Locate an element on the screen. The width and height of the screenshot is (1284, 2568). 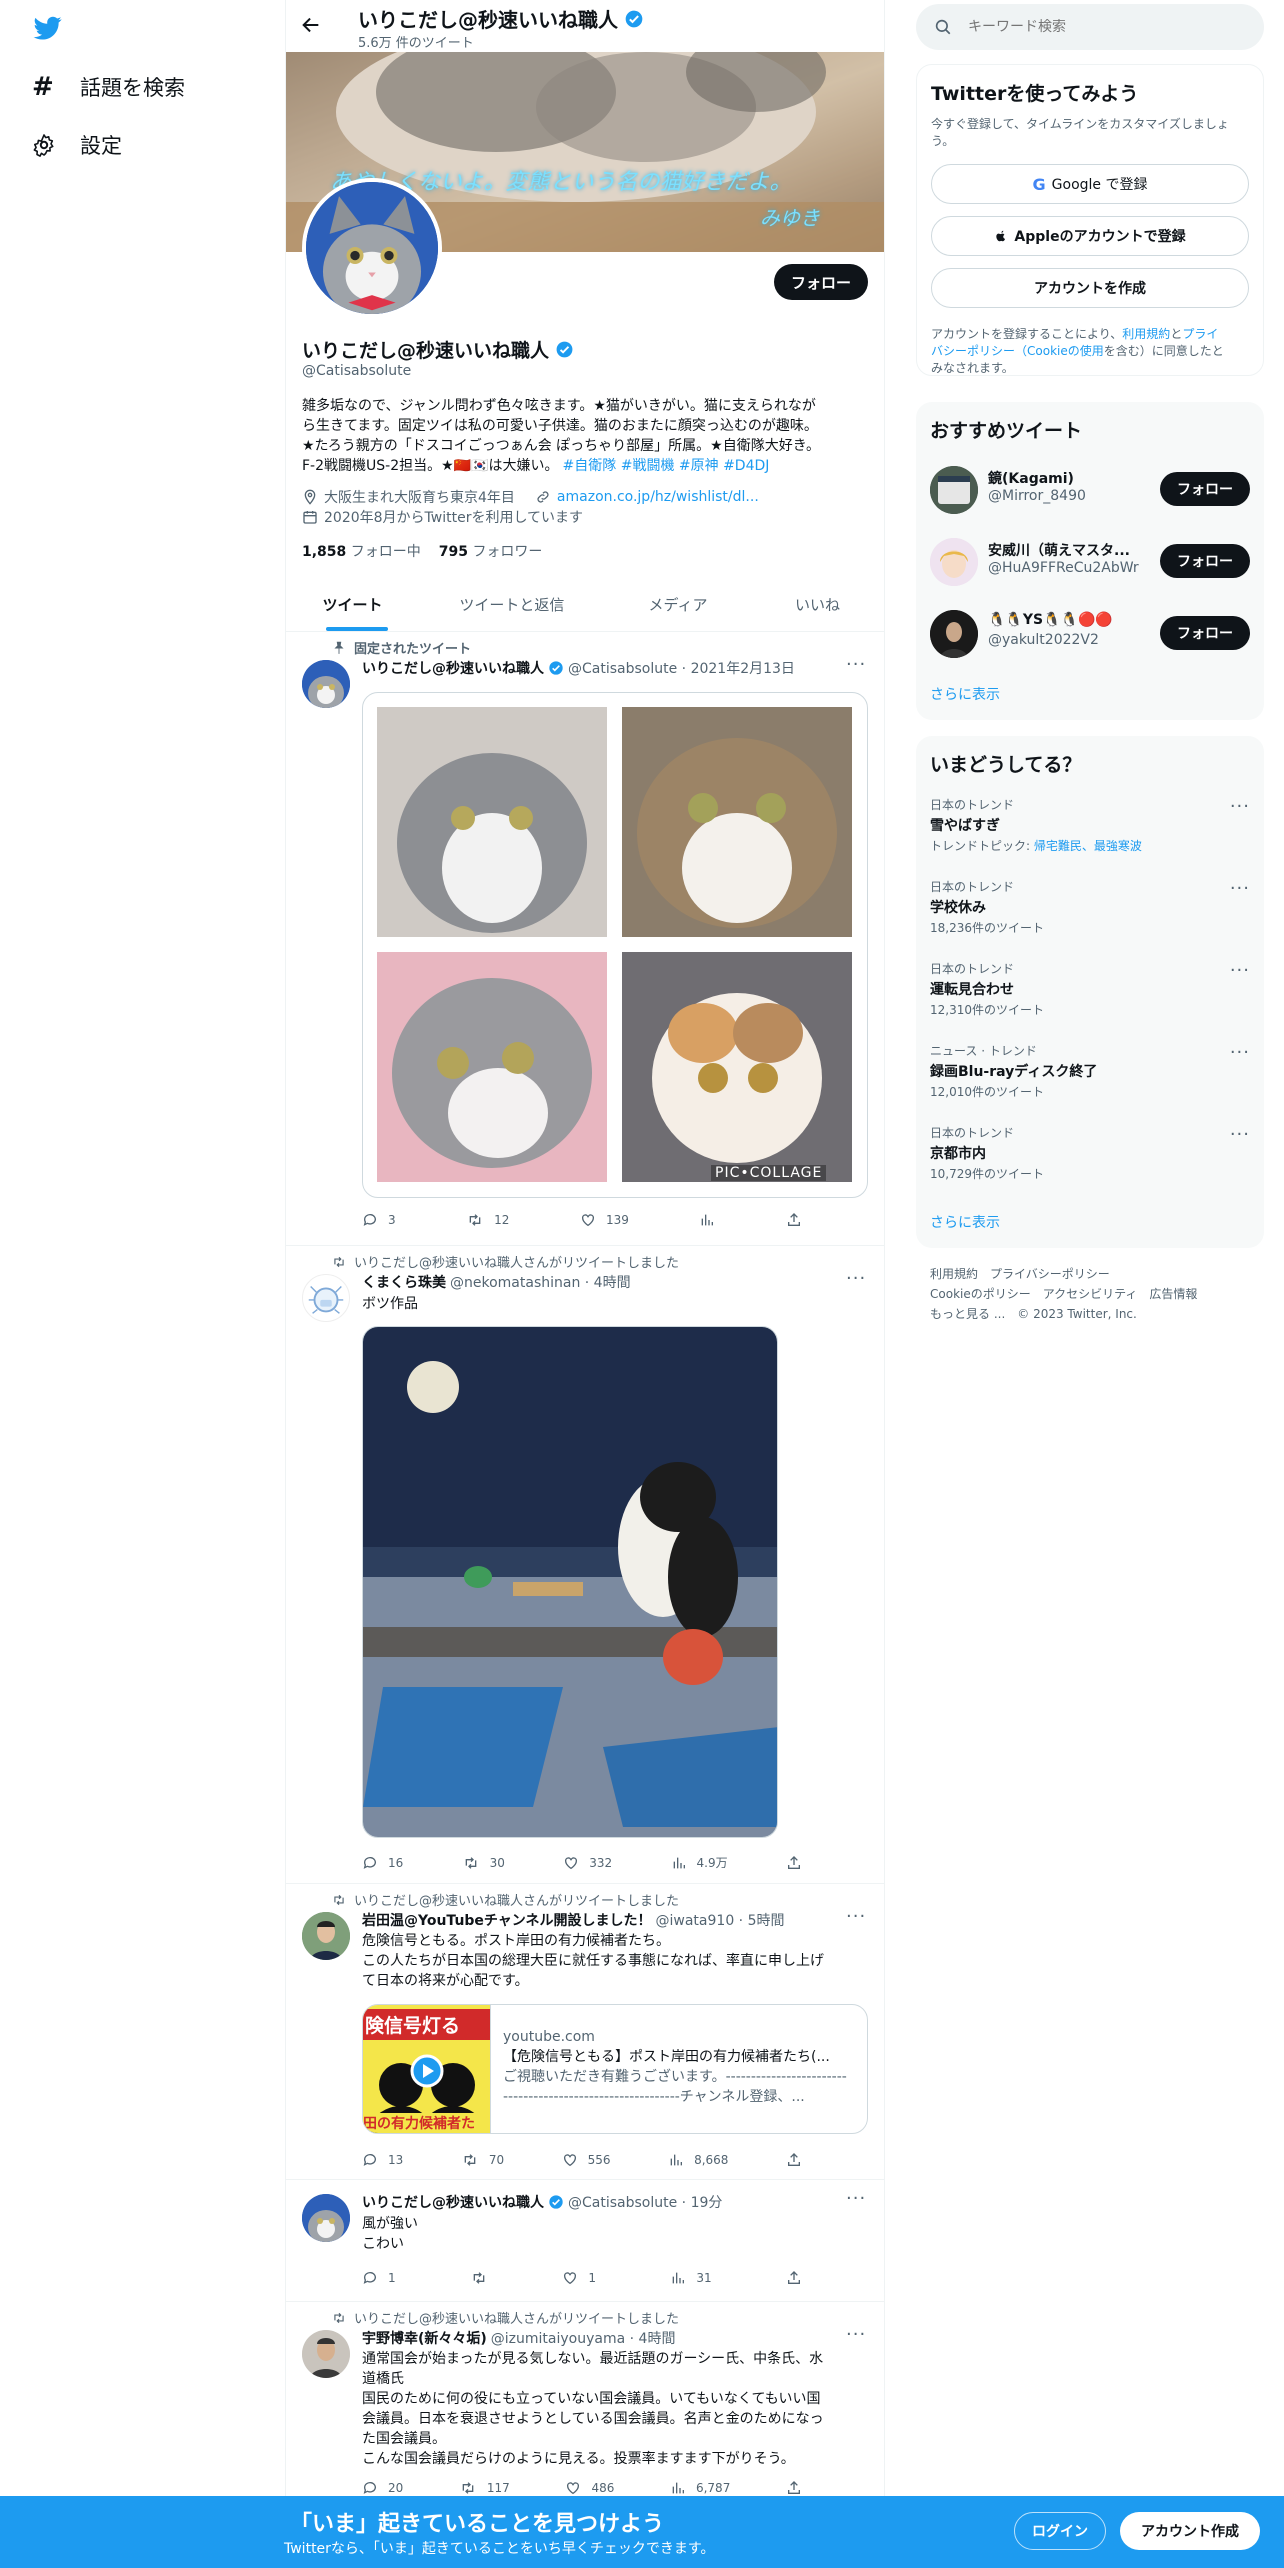
tab-replies: ツイートと返信 is located at coordinates (512, 604).